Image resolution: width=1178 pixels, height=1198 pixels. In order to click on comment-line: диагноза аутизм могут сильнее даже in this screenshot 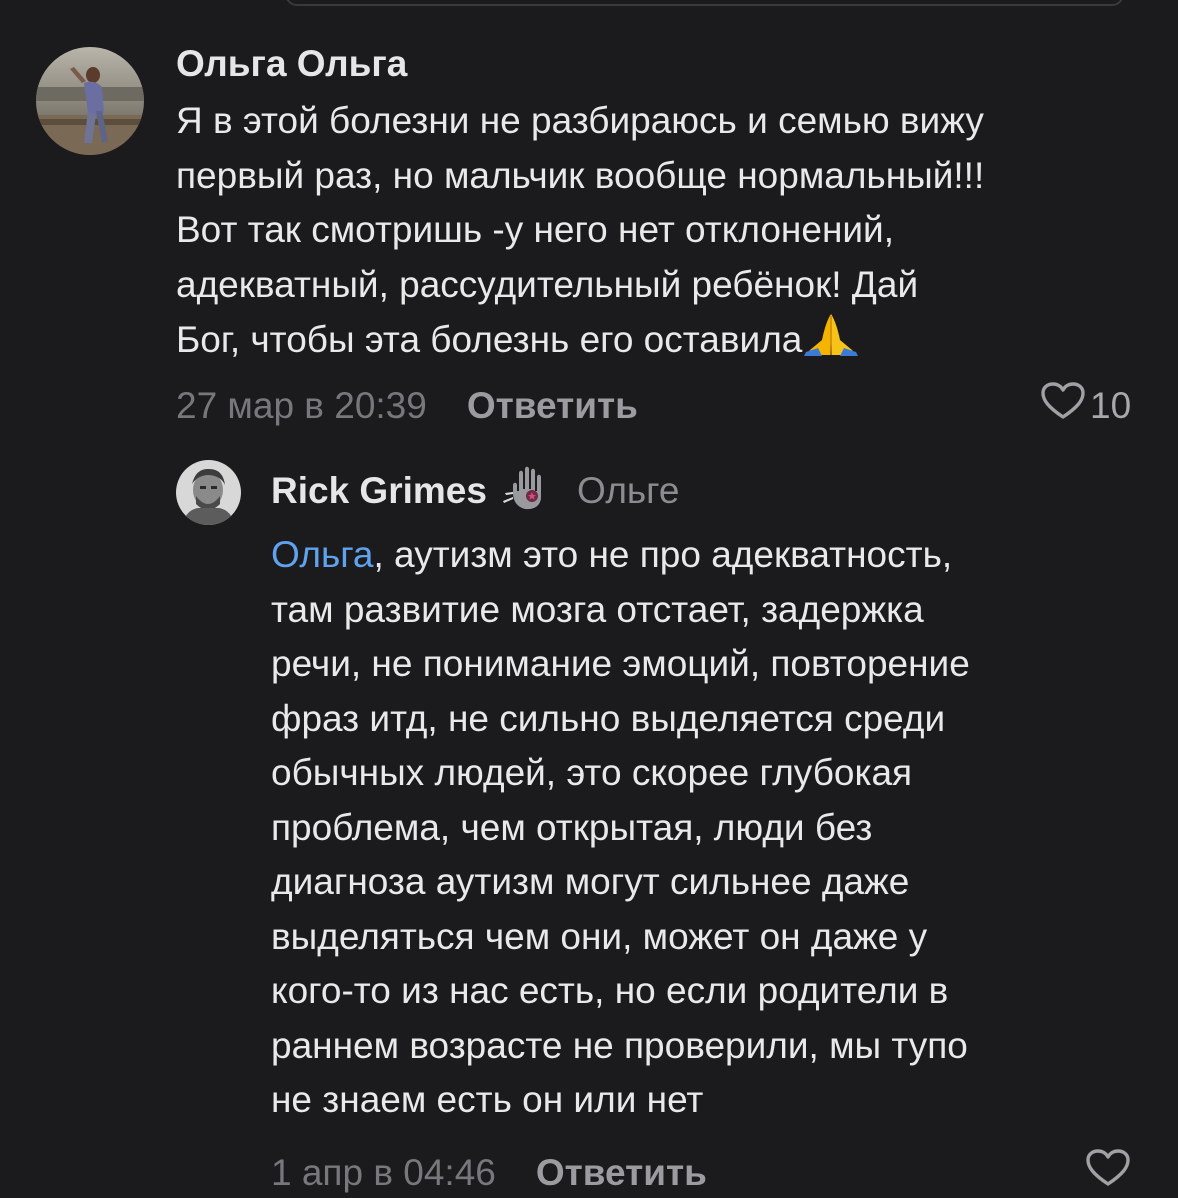, I will do `click(590, 881)`.